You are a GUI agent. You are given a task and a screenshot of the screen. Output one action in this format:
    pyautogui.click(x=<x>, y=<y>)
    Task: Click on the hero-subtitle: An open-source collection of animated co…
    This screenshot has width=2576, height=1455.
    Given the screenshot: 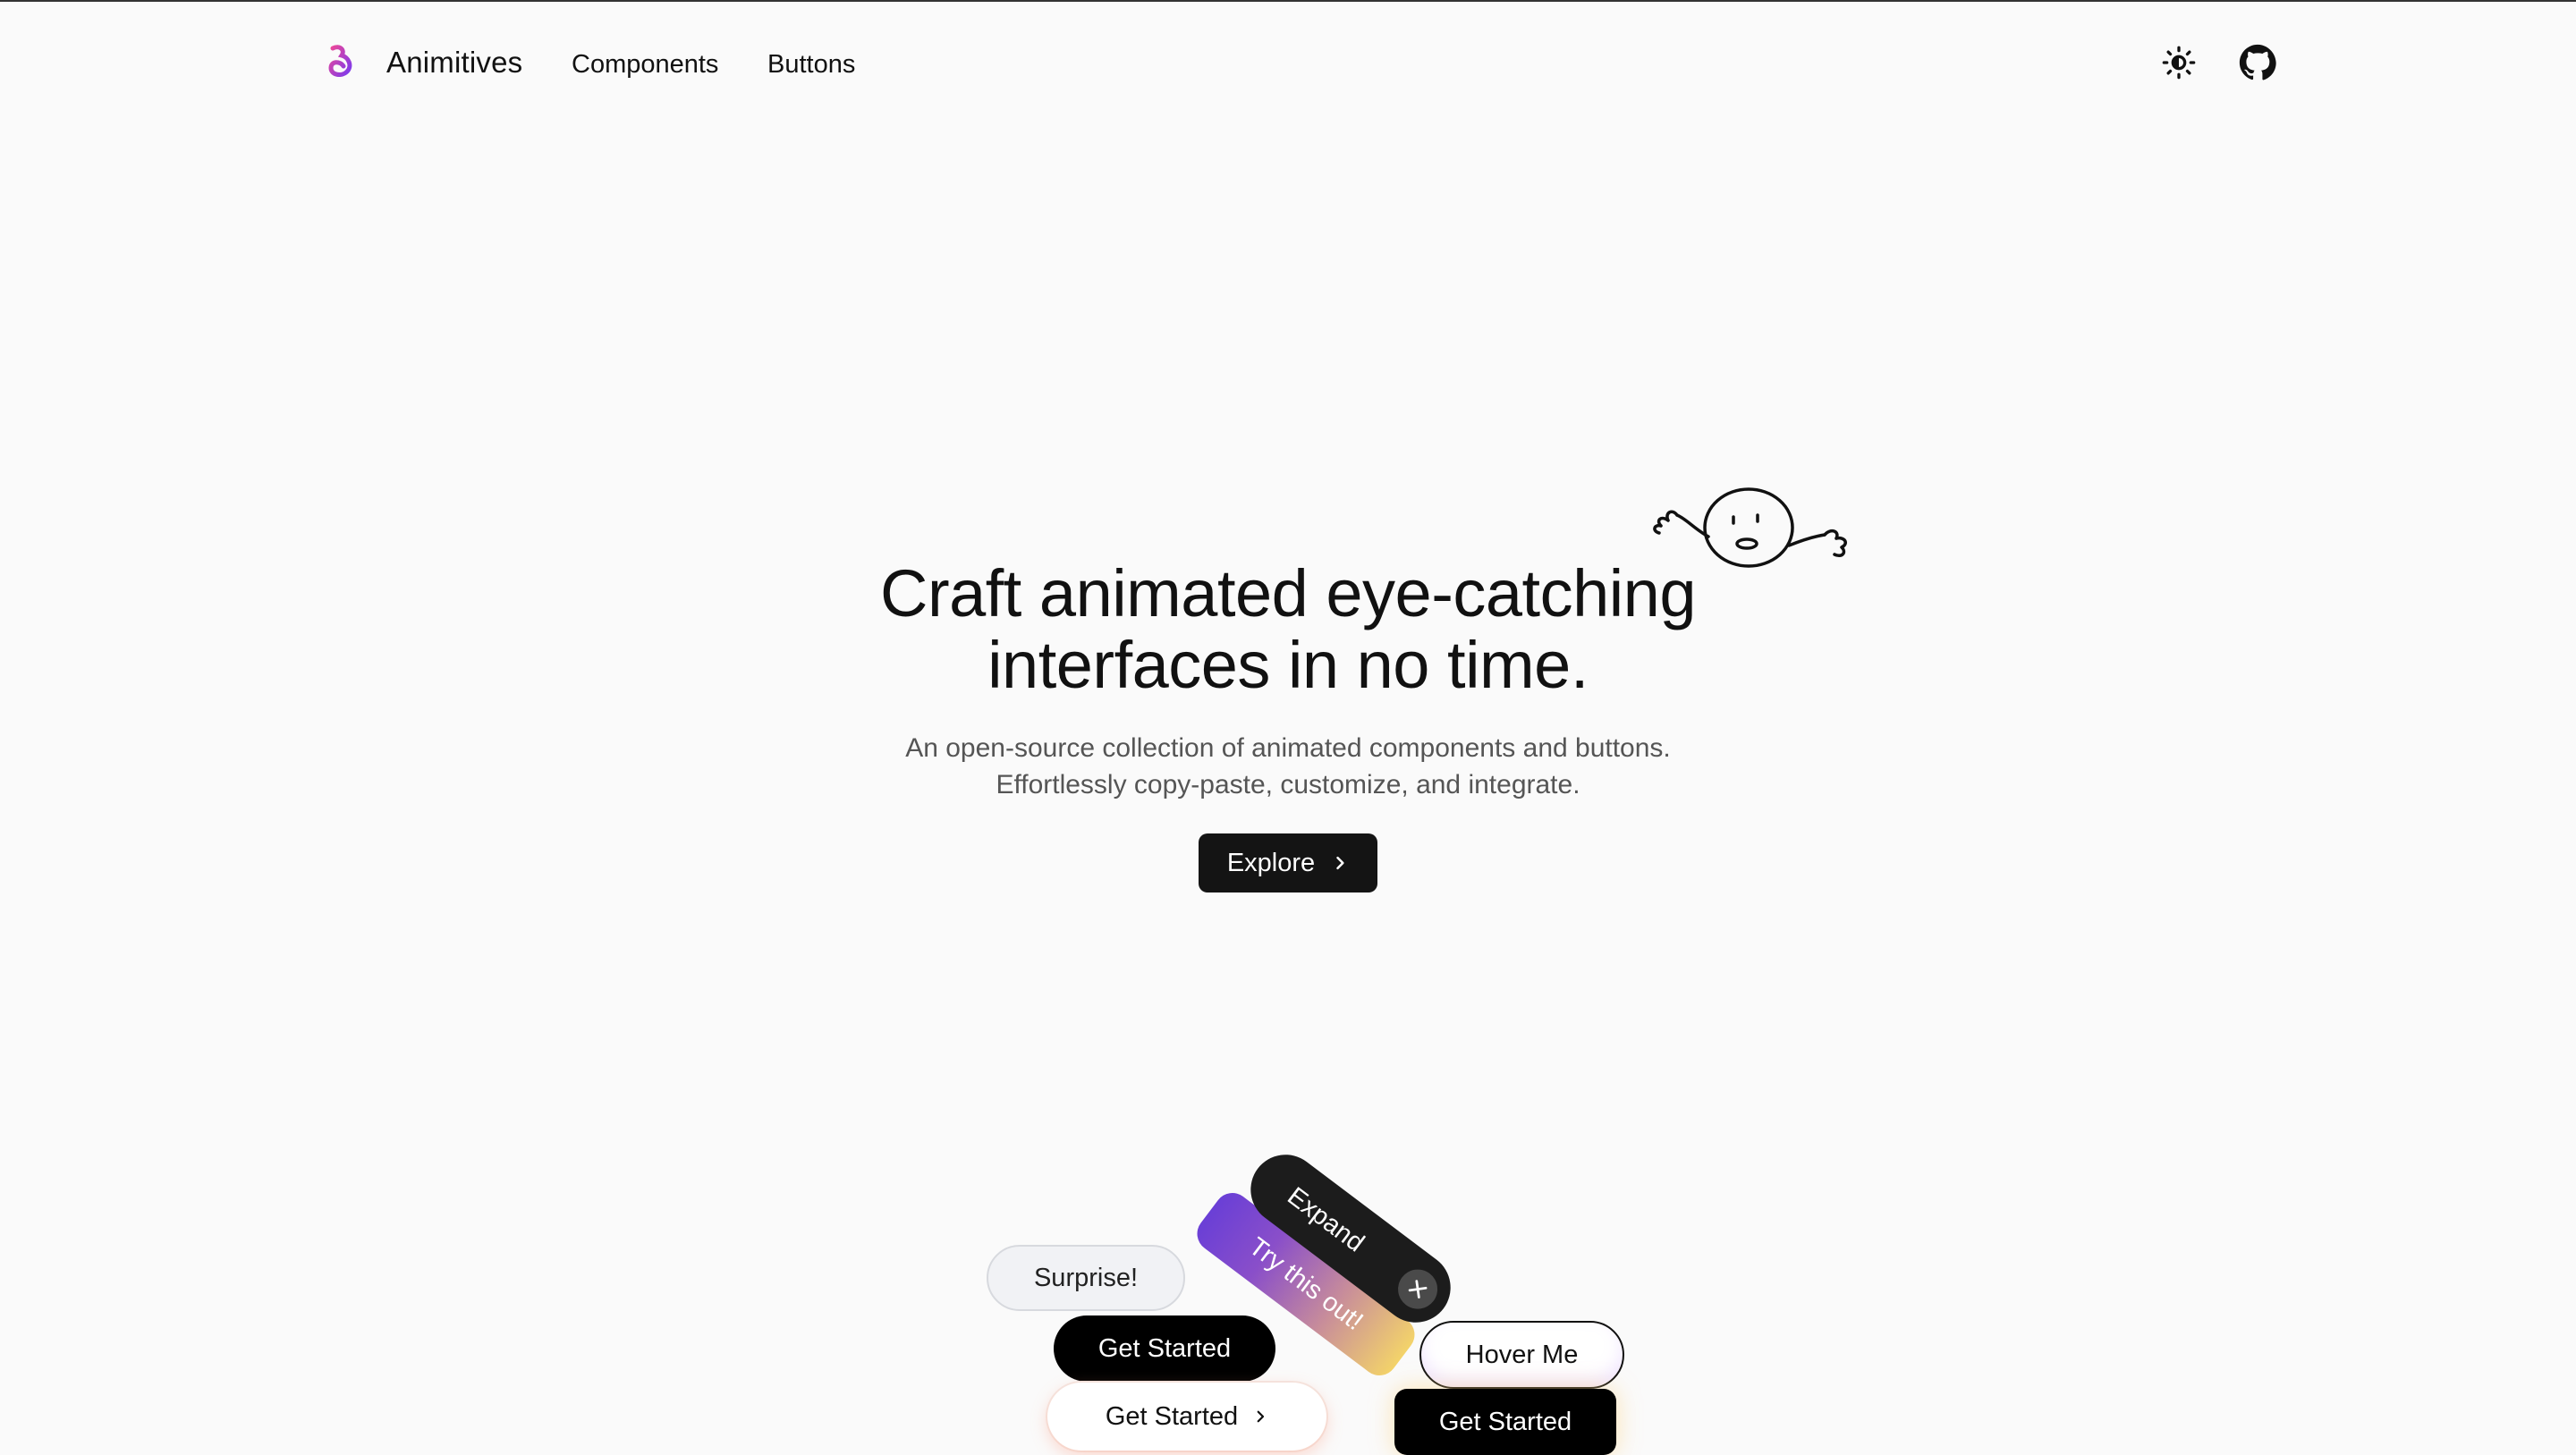 What is the action you would take?
    pyautogui.click(x=1288, y=766)
    